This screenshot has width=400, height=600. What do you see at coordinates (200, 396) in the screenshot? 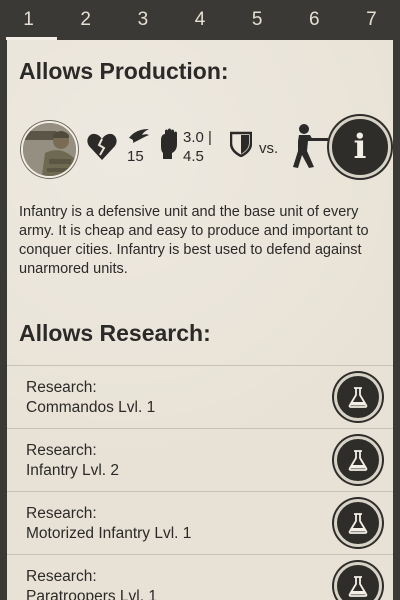
I see `research-item-commandos: Research: Commandos Lvl. 1` at bounding box center [200, 396].